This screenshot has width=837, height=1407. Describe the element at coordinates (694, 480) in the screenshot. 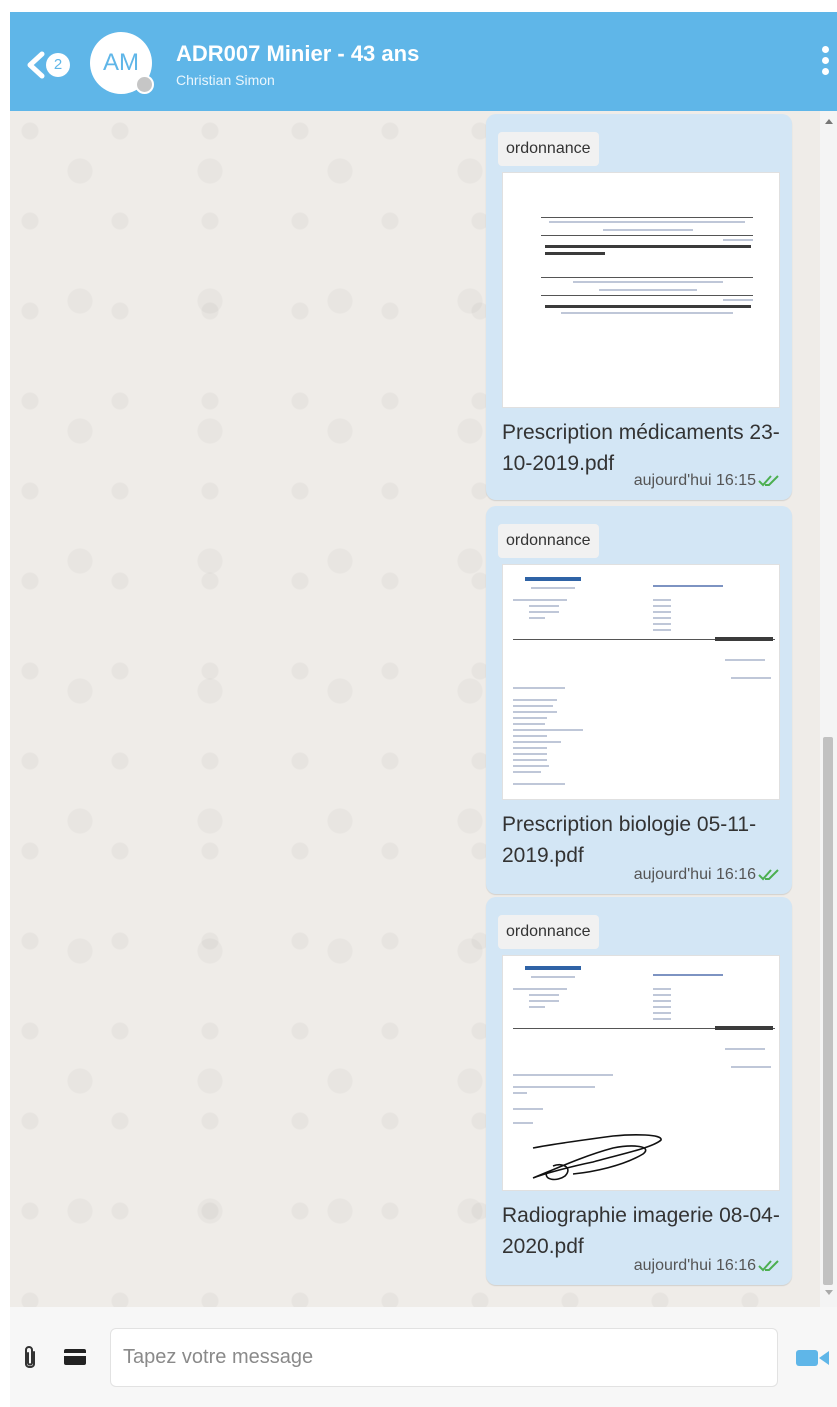

I see `message-timestamp: aujourd'hui 16:15` at that location.